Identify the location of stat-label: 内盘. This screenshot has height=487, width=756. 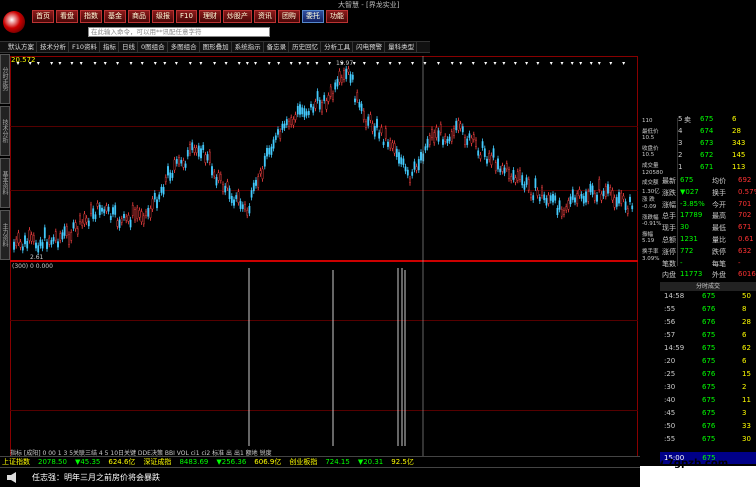
(669, 275).